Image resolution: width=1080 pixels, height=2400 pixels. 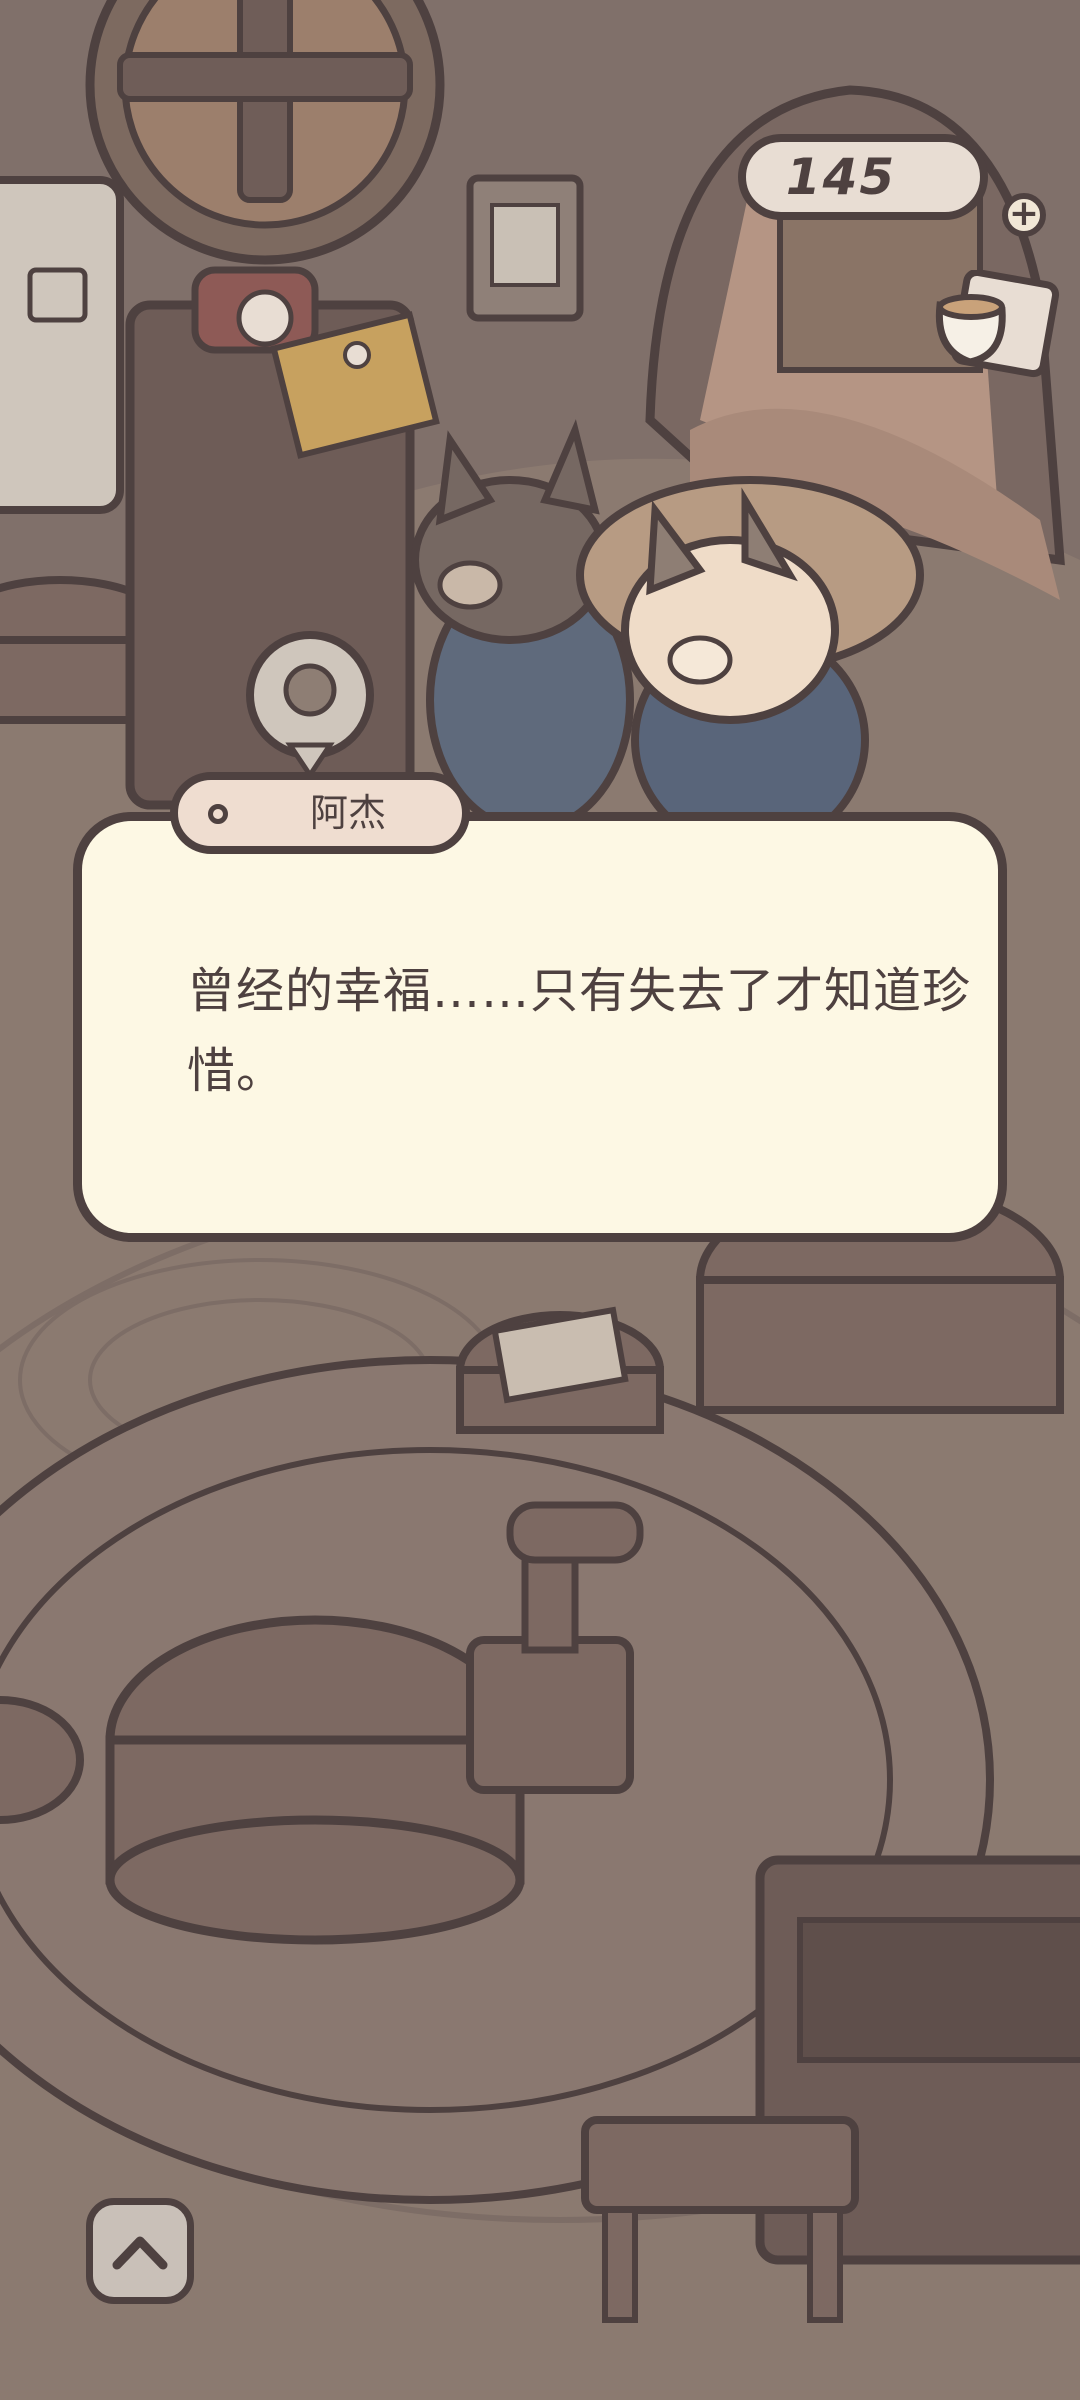 I want to click on plus-icon: +, so click(x=1024, y=213).